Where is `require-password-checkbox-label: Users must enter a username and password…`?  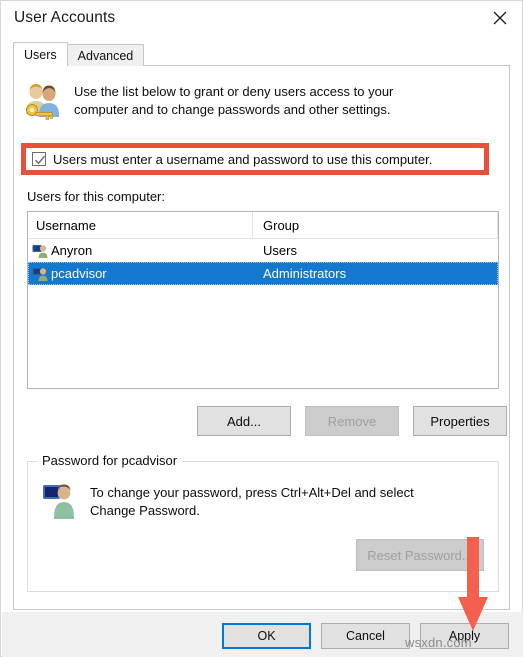
require-password-checkbox-label: Users must enter a username and password… is located at coordinates (243, 159).